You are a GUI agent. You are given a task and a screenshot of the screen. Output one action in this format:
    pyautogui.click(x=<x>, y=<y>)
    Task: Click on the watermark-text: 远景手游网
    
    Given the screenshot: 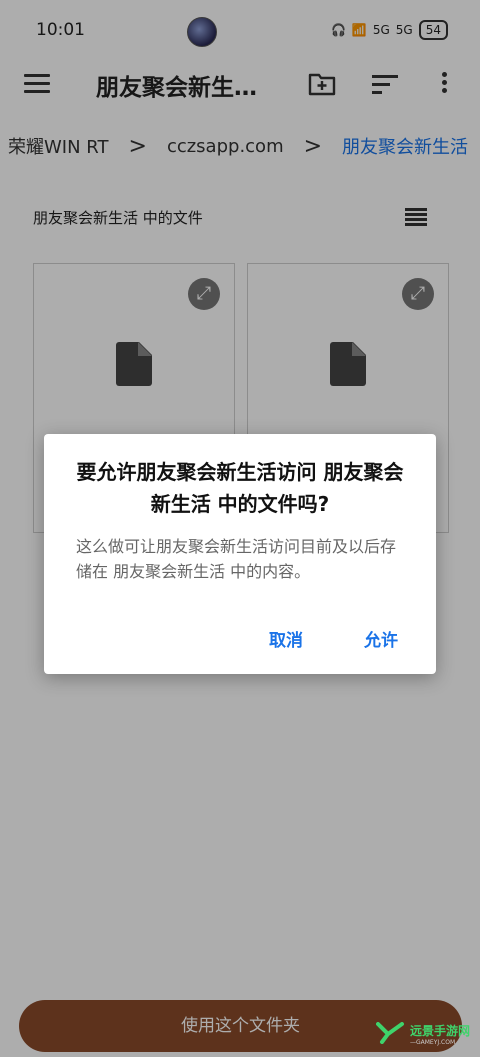 What is the action you would take?
    pyautogui.click(x=439, y=1031)
    